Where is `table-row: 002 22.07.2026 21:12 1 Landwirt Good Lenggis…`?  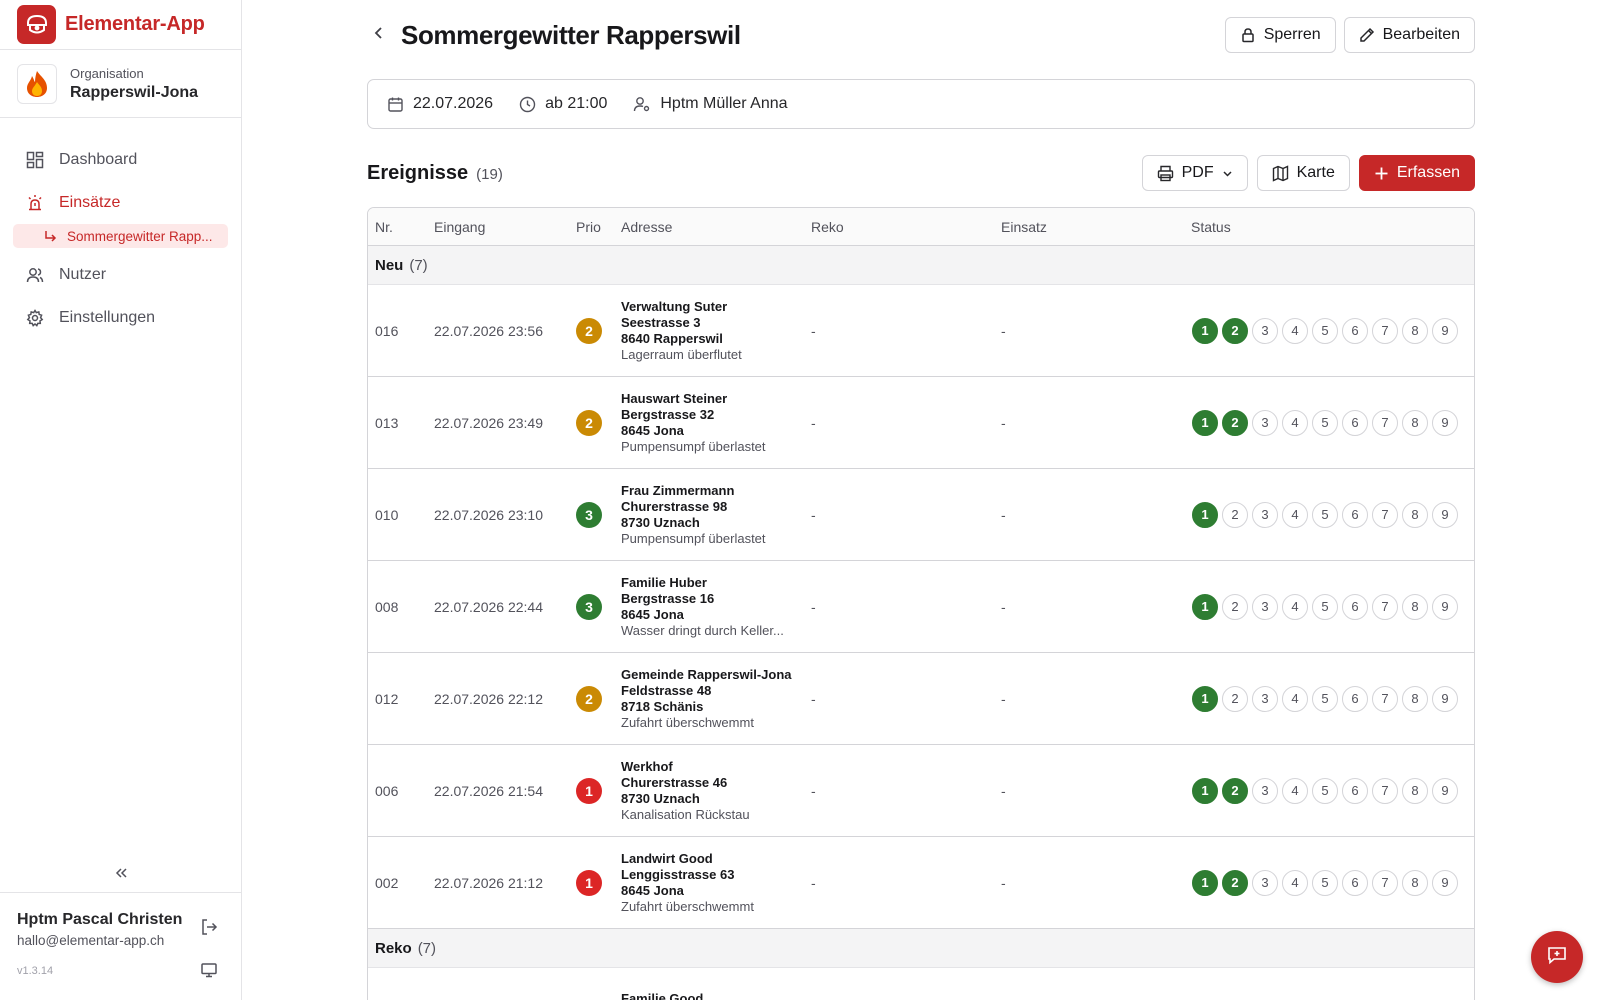
table-row: 002 22.07.2026 21:12 1 Landwirt Good Lenggis… is located at coordinates (921, 883).